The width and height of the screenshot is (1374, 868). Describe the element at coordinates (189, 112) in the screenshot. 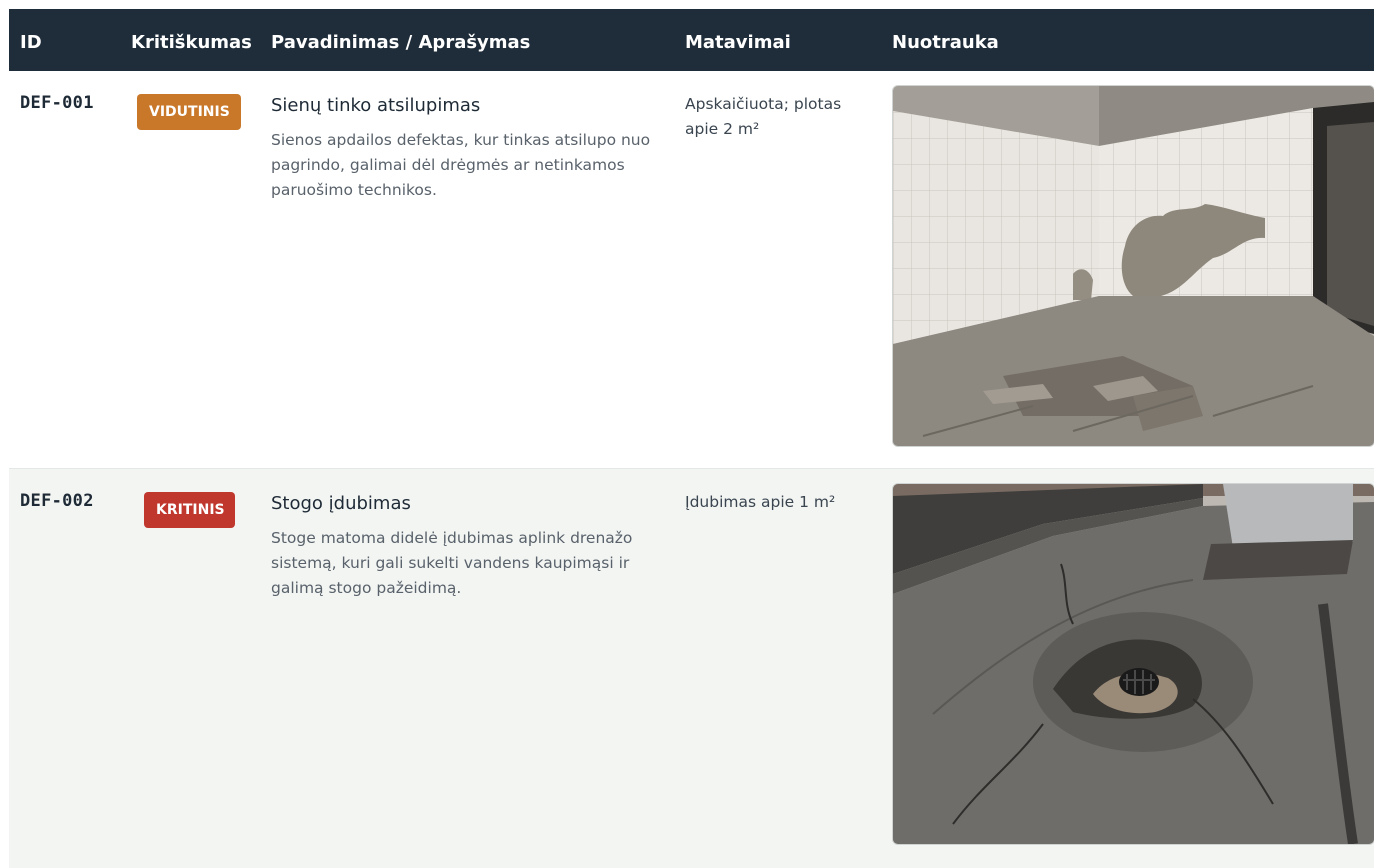

I see `severity-badge: VIDUTINIS` at that location.